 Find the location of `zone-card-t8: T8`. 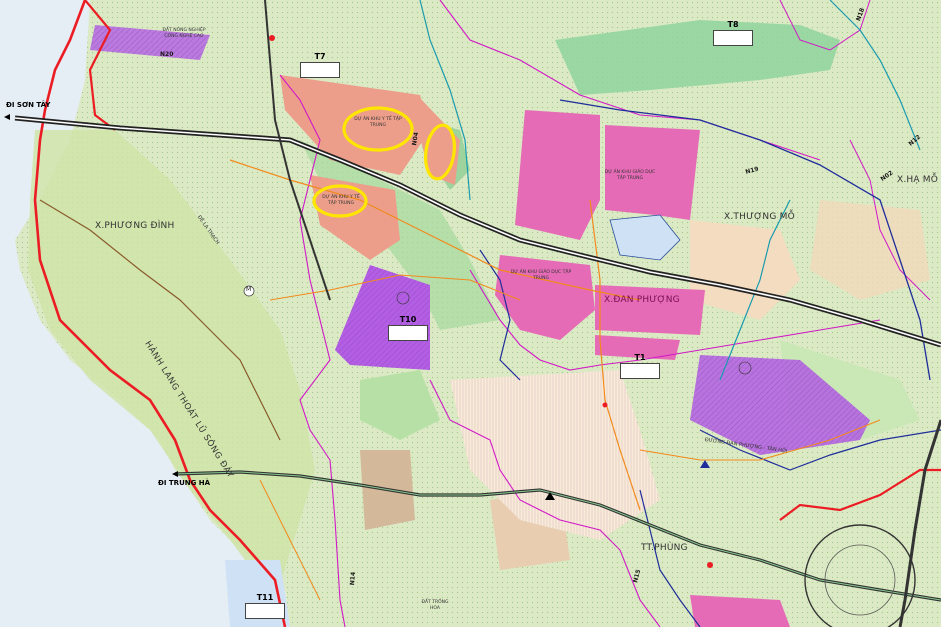

zone-card-t8: T8 is located at coordinates (733, 33).